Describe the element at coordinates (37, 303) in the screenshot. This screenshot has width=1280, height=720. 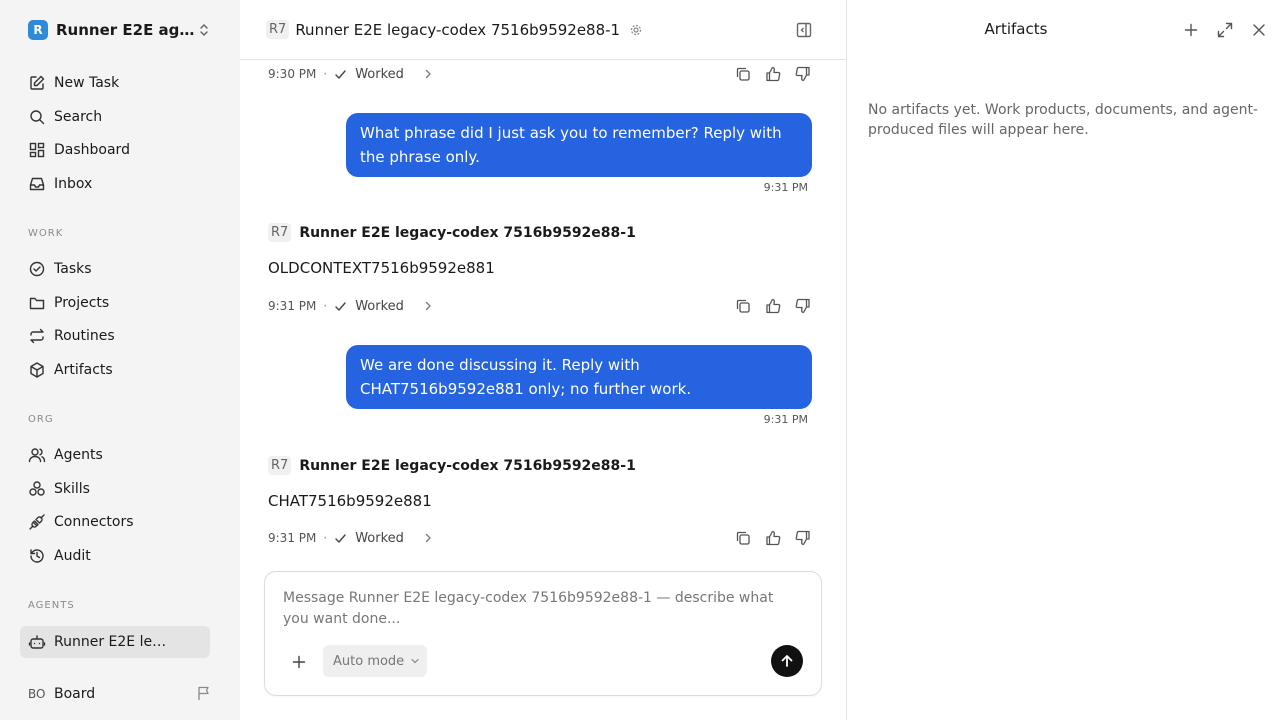
I see `folder-icon` at that location.